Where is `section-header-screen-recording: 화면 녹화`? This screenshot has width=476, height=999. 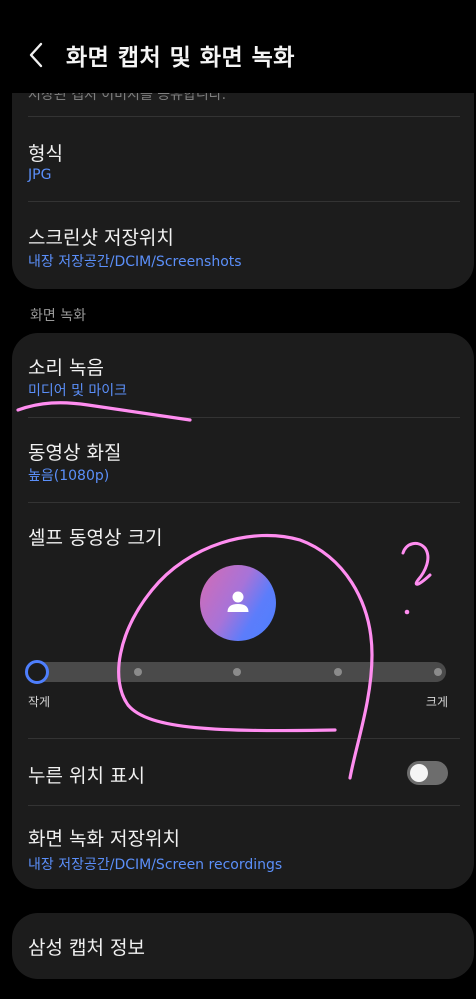 section-header-screen-recording: 화면 녹화 is located at coordinates (58, 316).